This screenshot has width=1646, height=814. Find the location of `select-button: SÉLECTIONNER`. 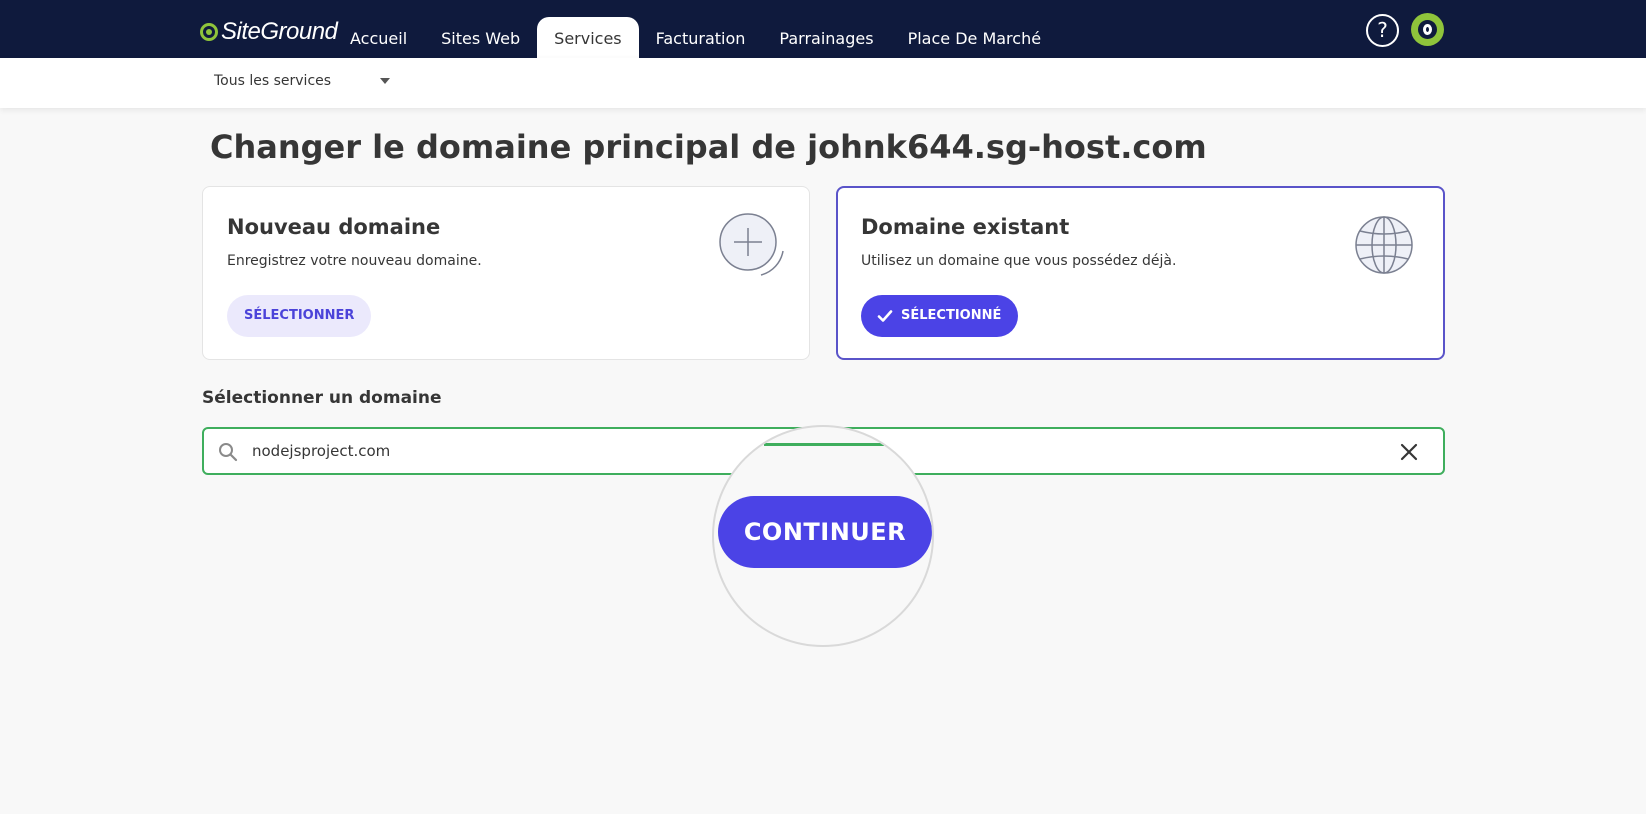

select-button: SÉLECTIONNER is located at coordinates (299, 316).